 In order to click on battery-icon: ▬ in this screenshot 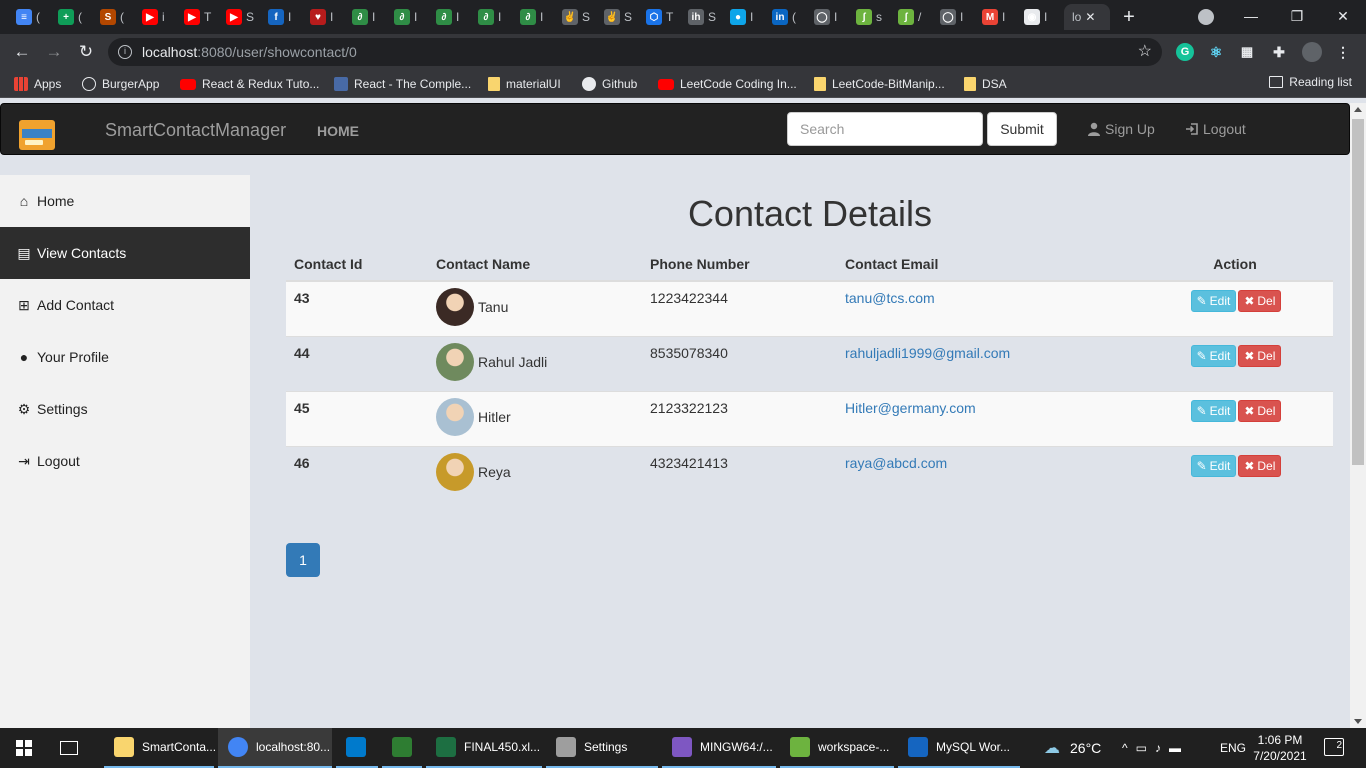, I will do `click(1175, 748)`.